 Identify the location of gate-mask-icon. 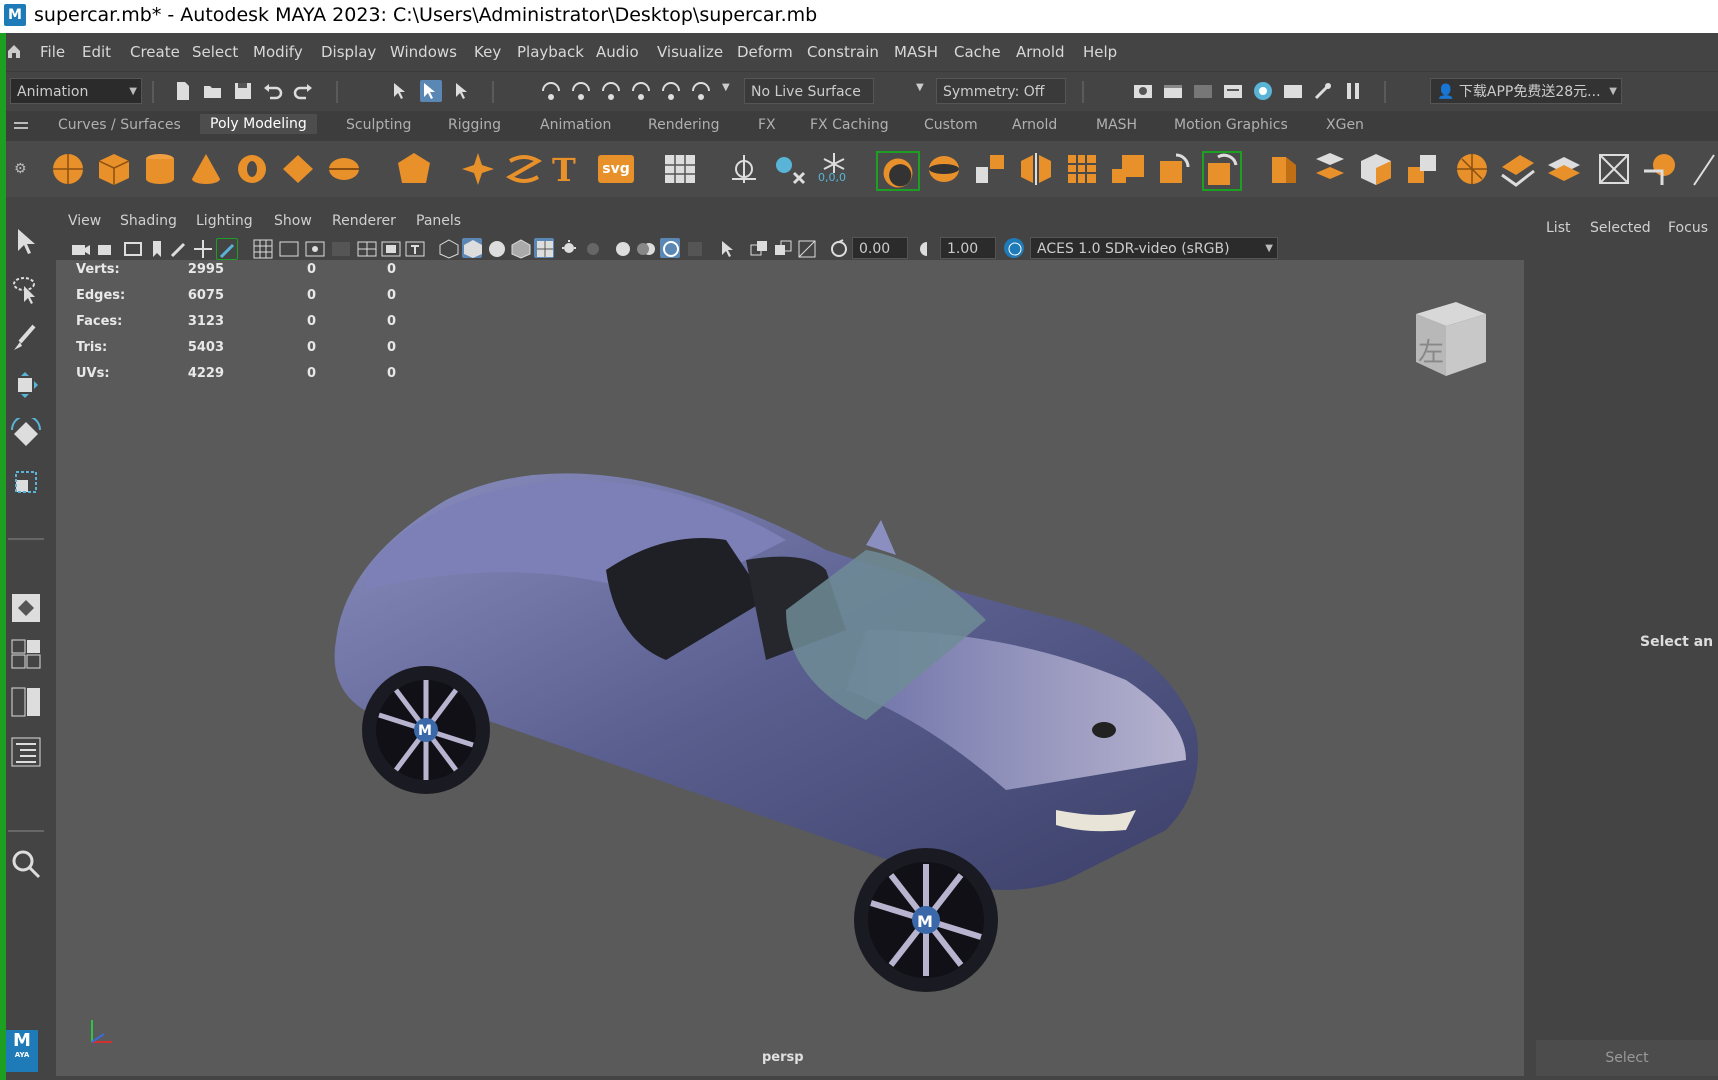
(340, 248).